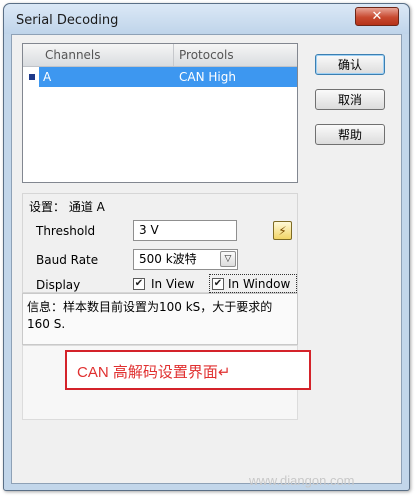  What do you see at coordinates (67, 260) in the screenshot?
I see `baud-rate-label: Baud Rate` at bounding box center [67, 260].